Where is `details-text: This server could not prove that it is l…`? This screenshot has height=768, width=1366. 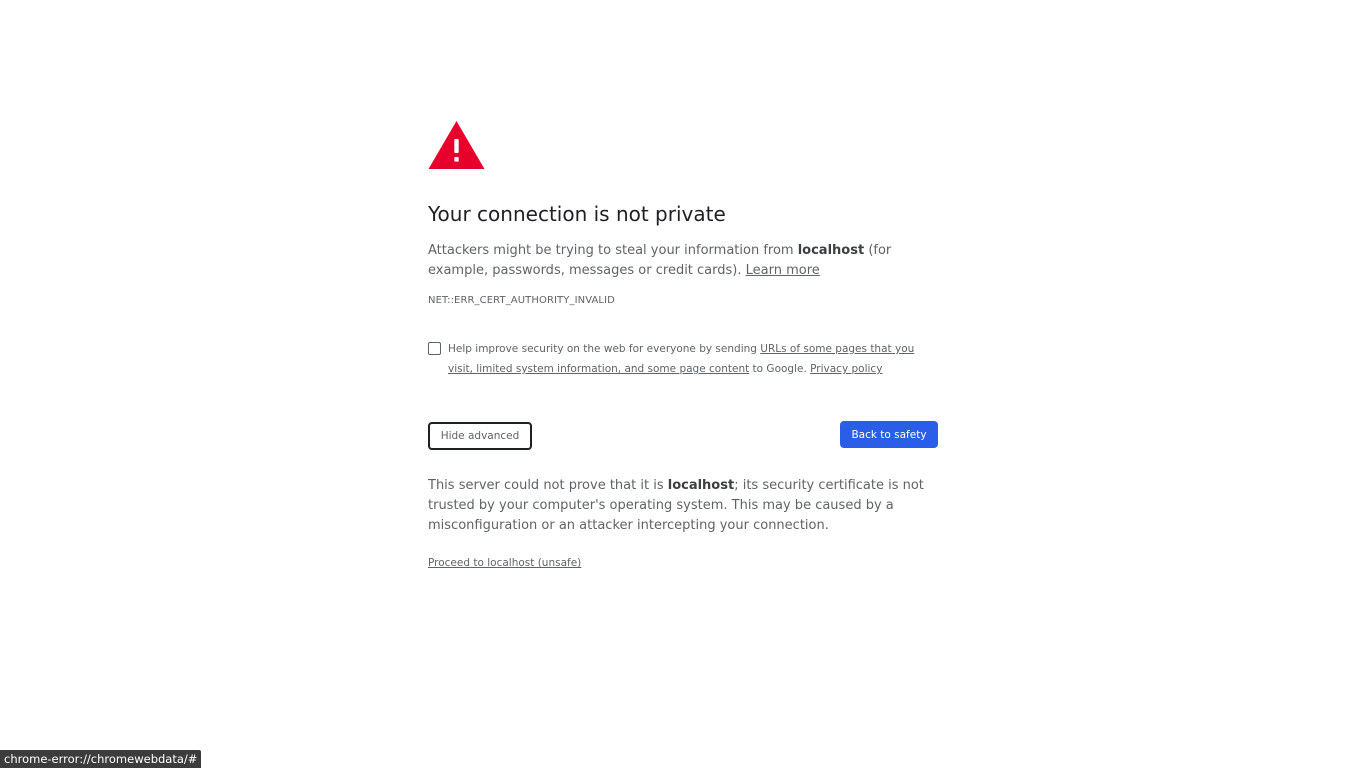
details-text: This server could not prove that it is l… is located at coordinates (683, 506).